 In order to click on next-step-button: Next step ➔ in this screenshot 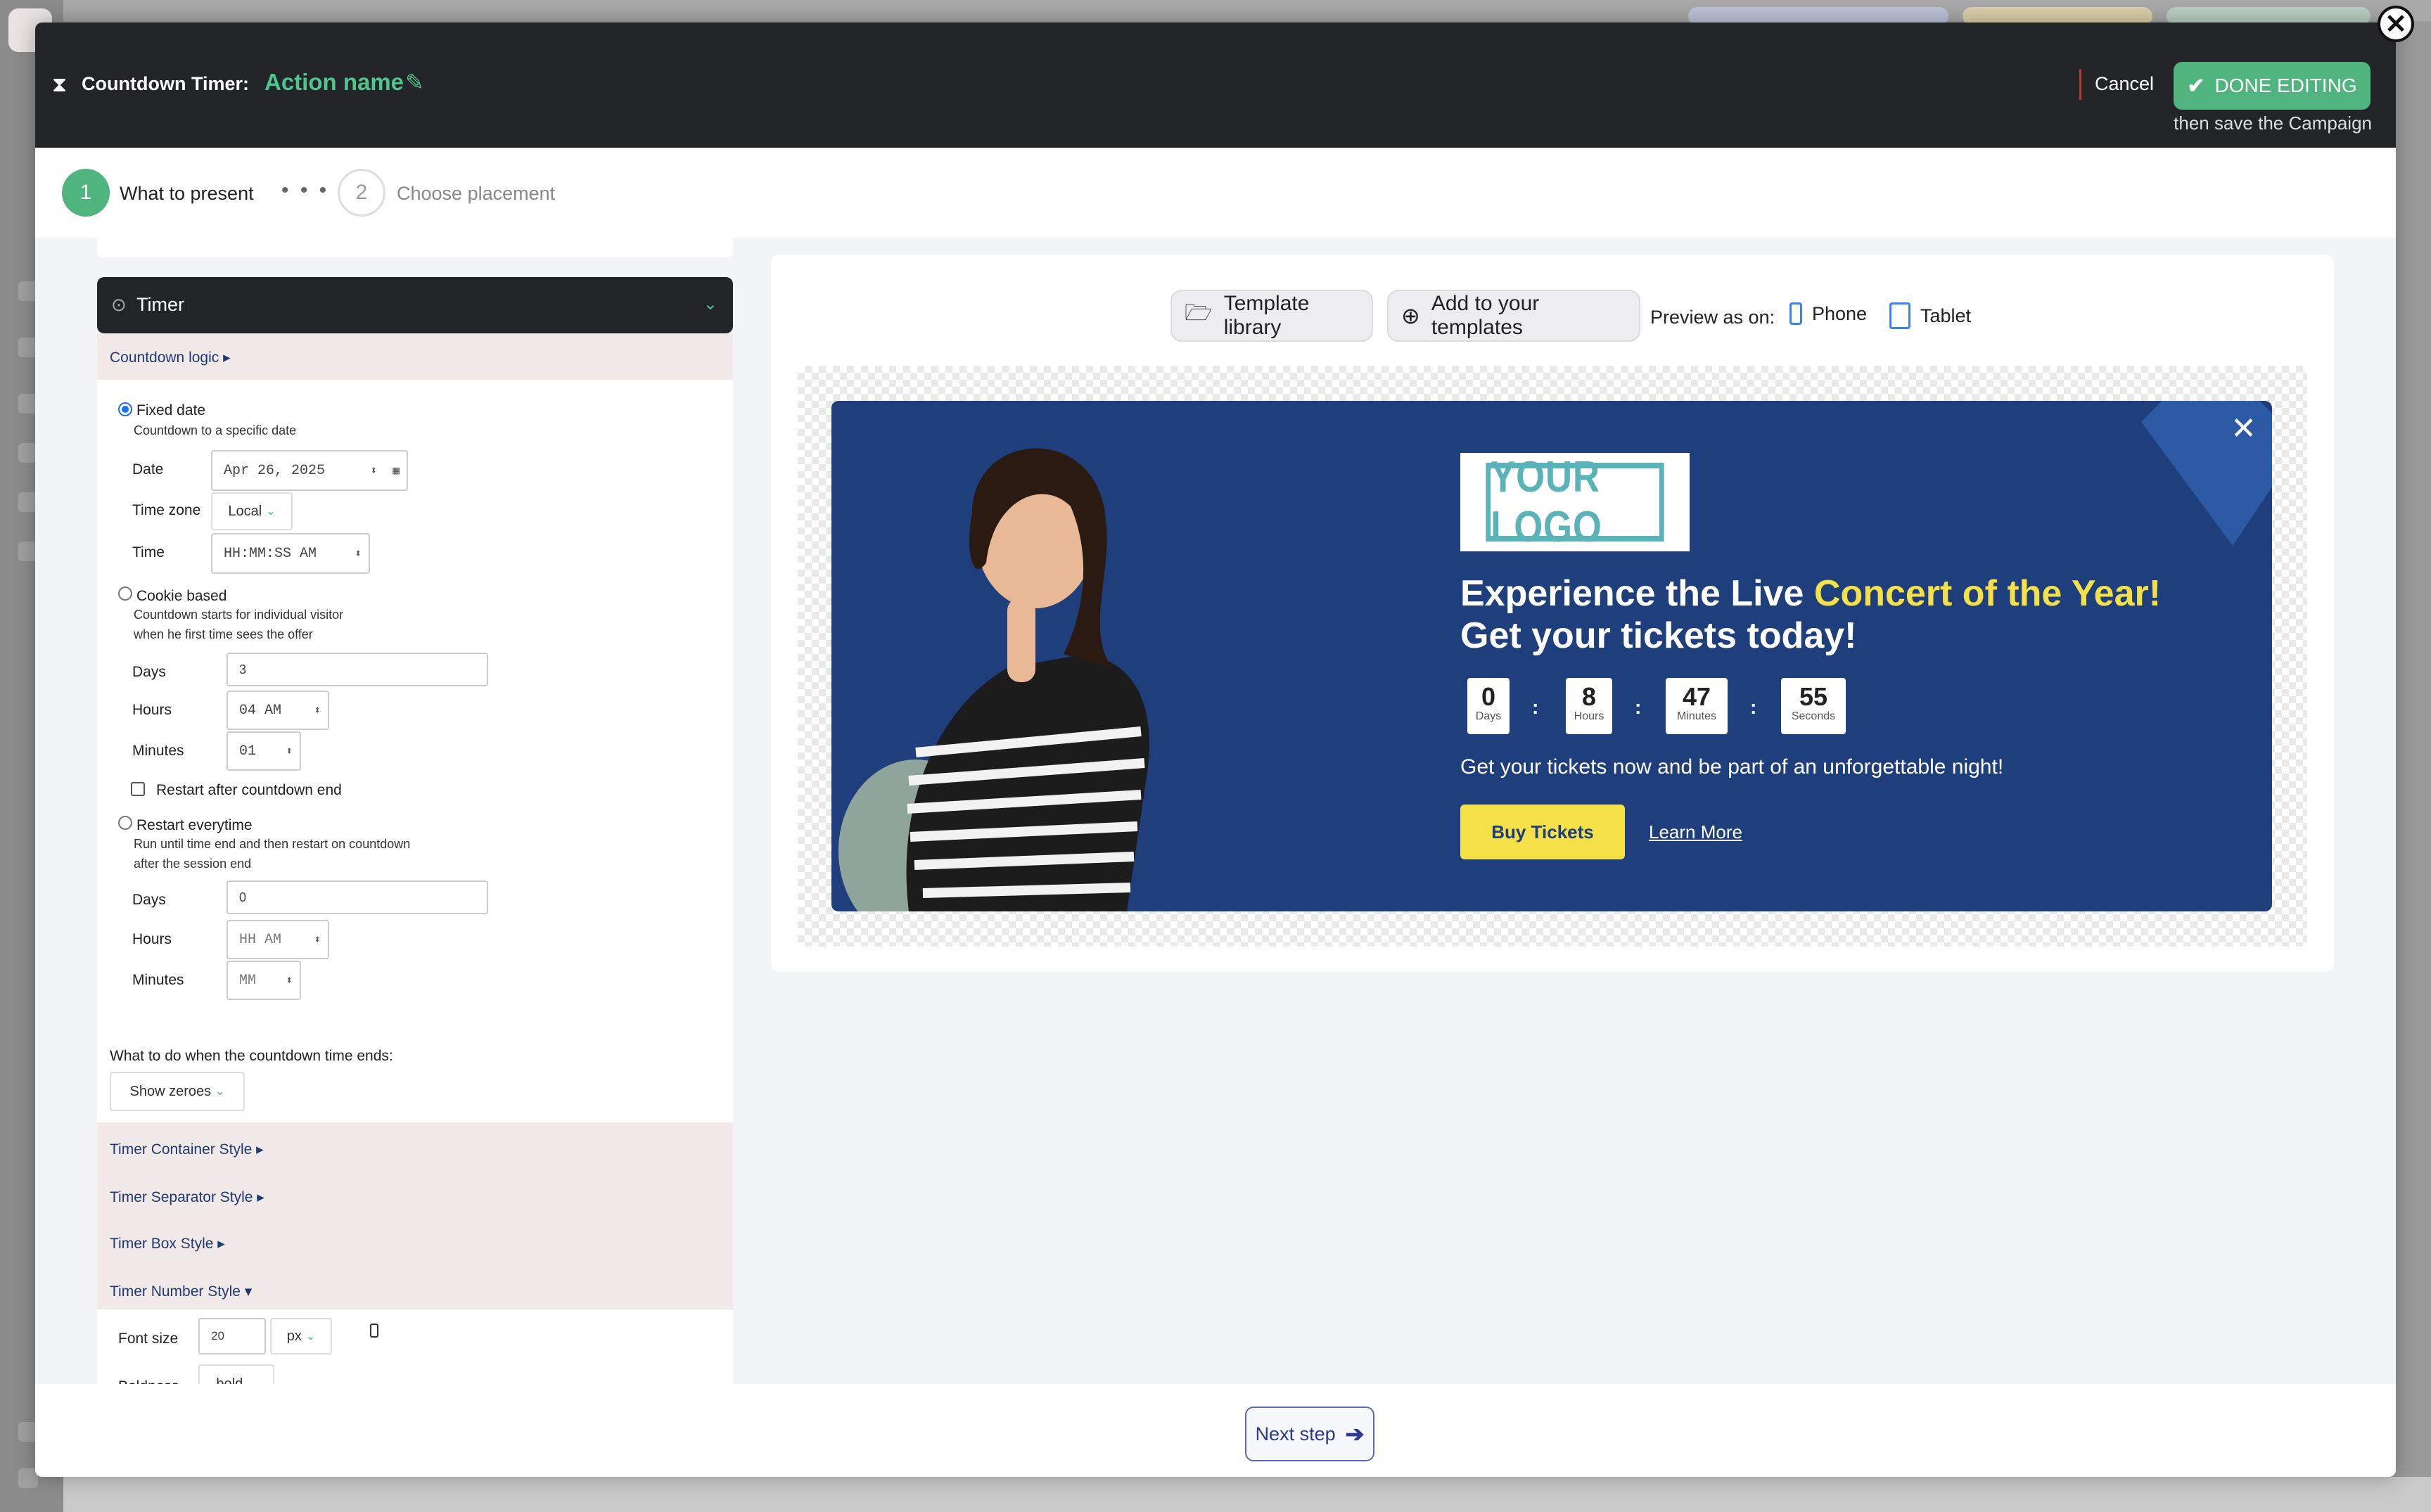, I will do `click(1310, 1434)`.